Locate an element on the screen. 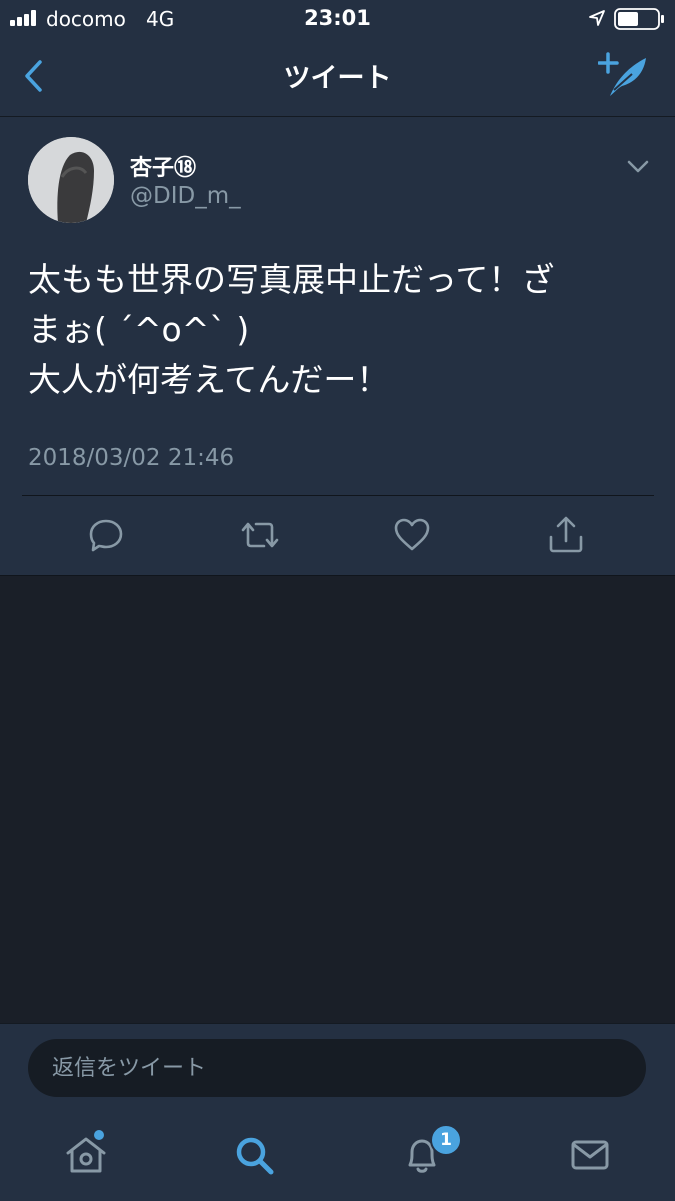  like-icon is located at coordinates (412, 535).